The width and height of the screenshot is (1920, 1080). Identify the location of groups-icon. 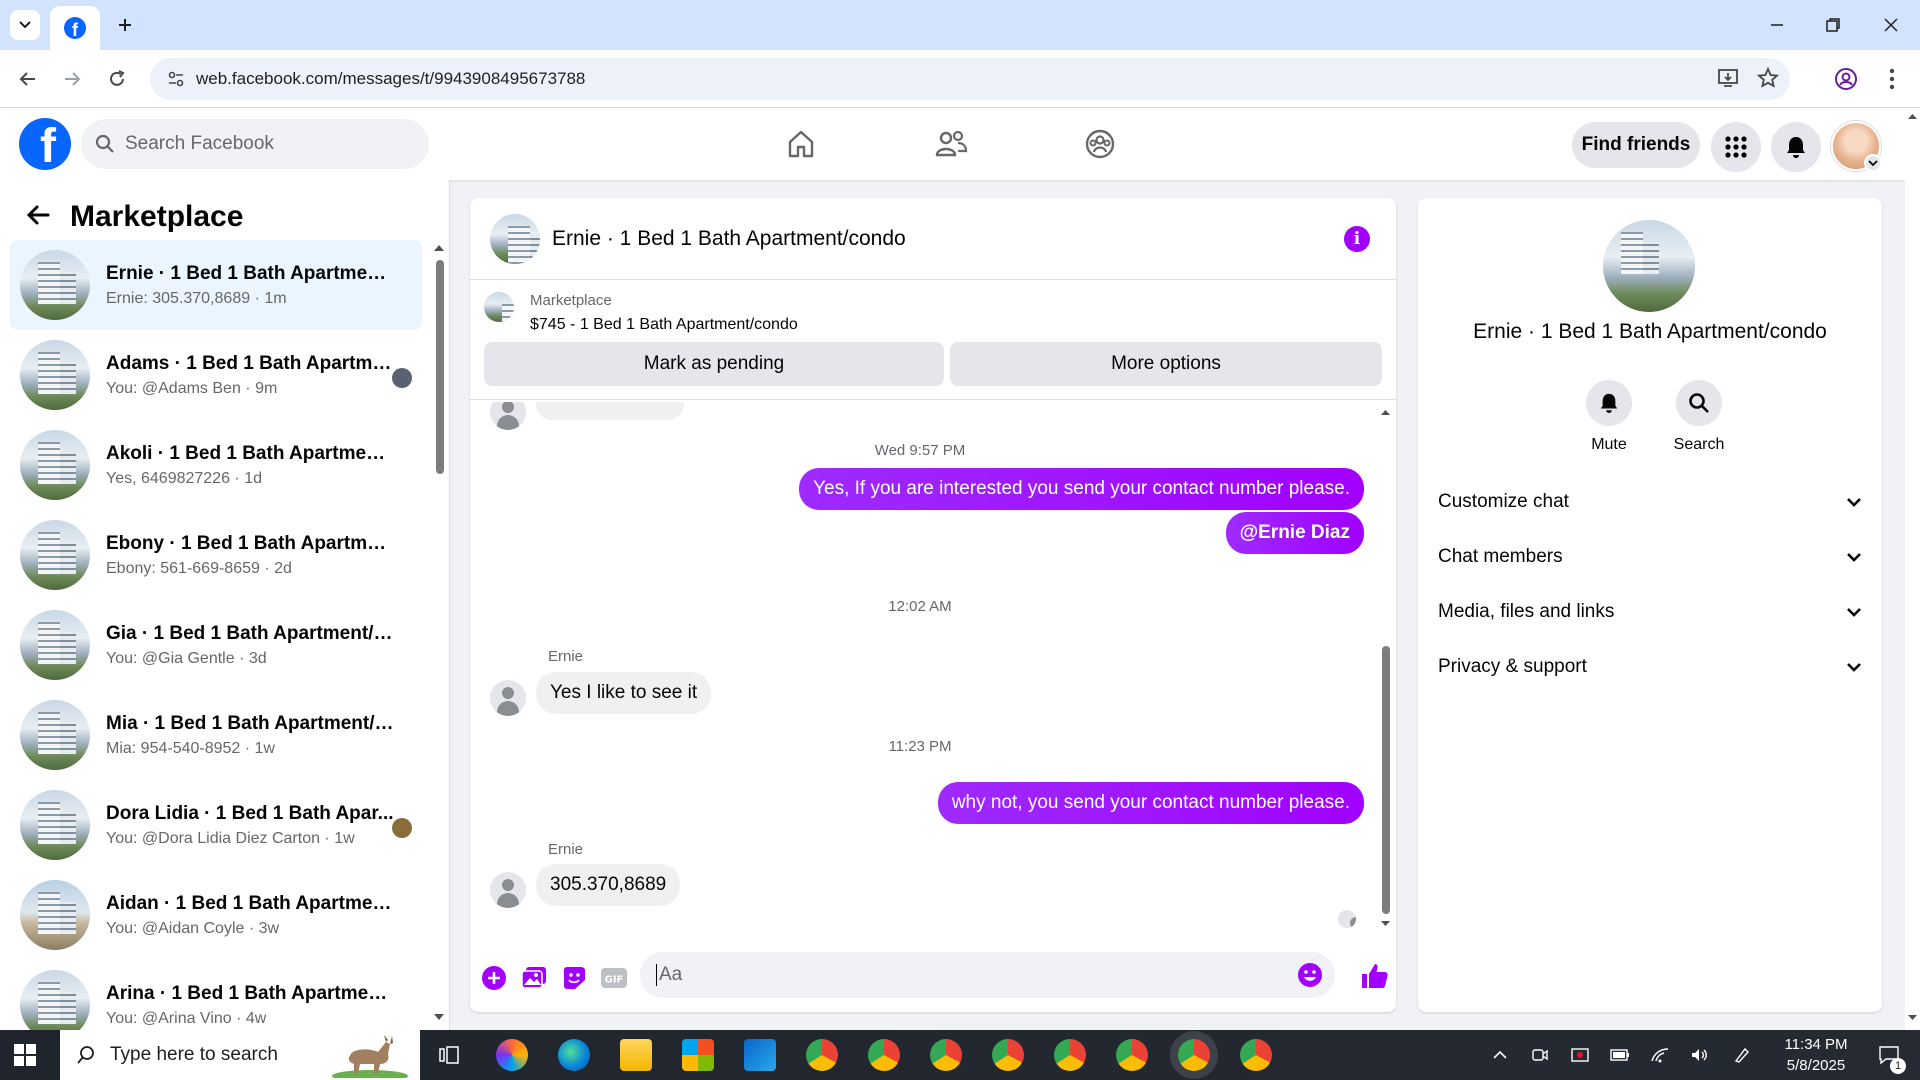
(1100, 144).